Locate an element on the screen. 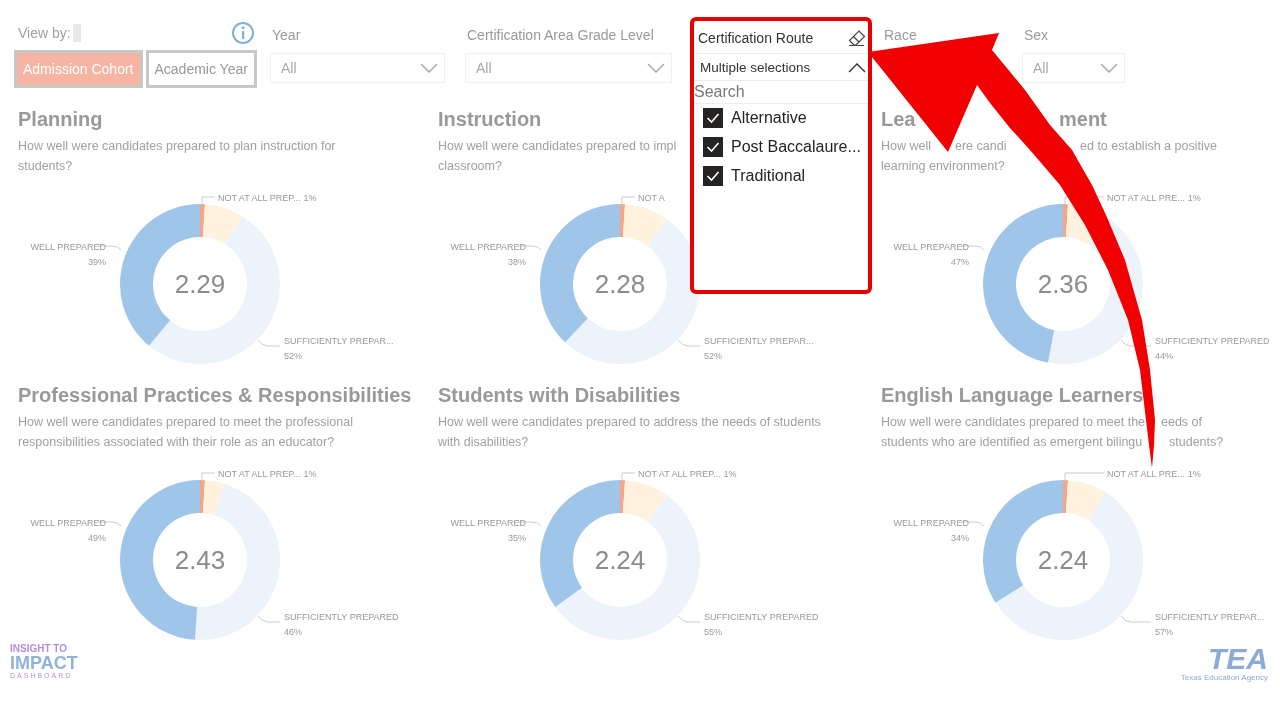 The width and height of the screenshot is (1280, 720). card-question: ed to establish a positive is located at coordinates (1148, 146).